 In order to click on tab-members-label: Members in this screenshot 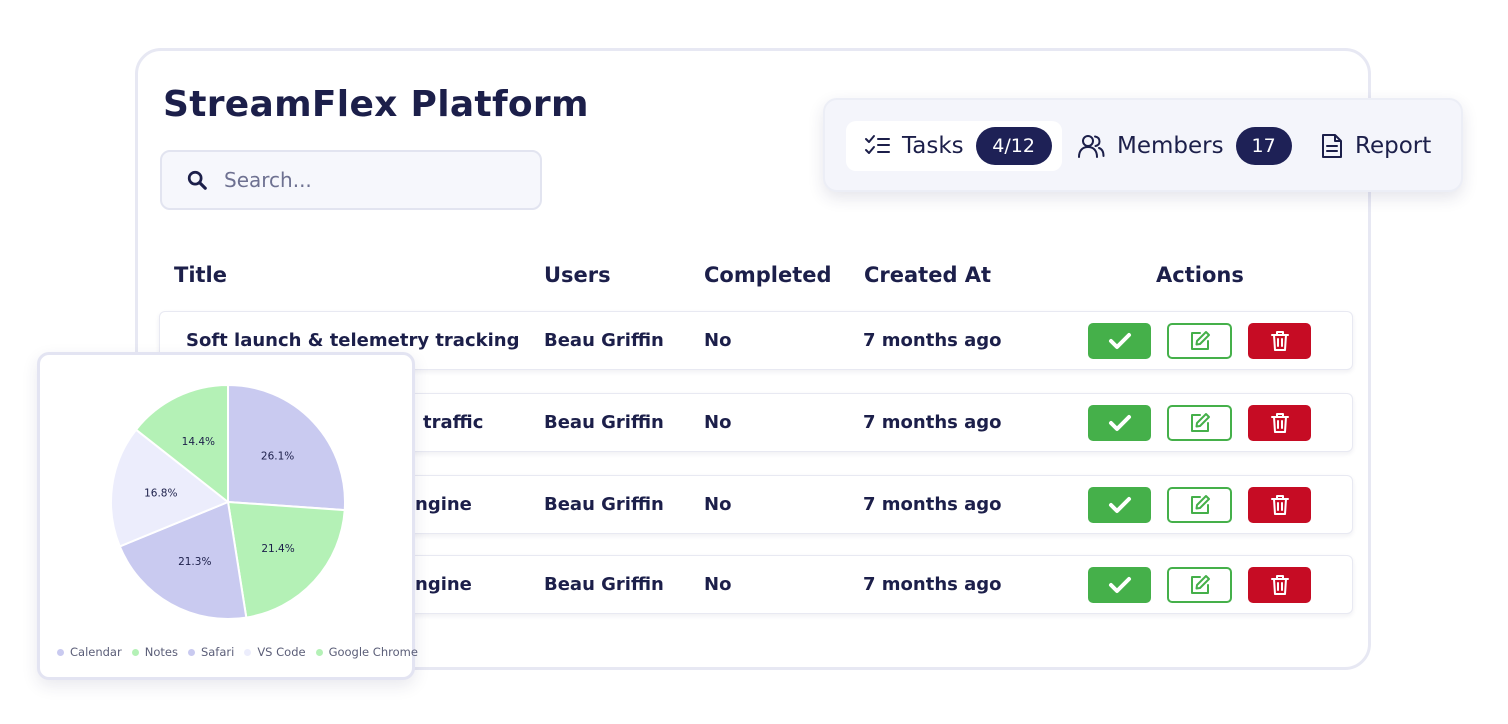, I will do `click(1170, 146)`.